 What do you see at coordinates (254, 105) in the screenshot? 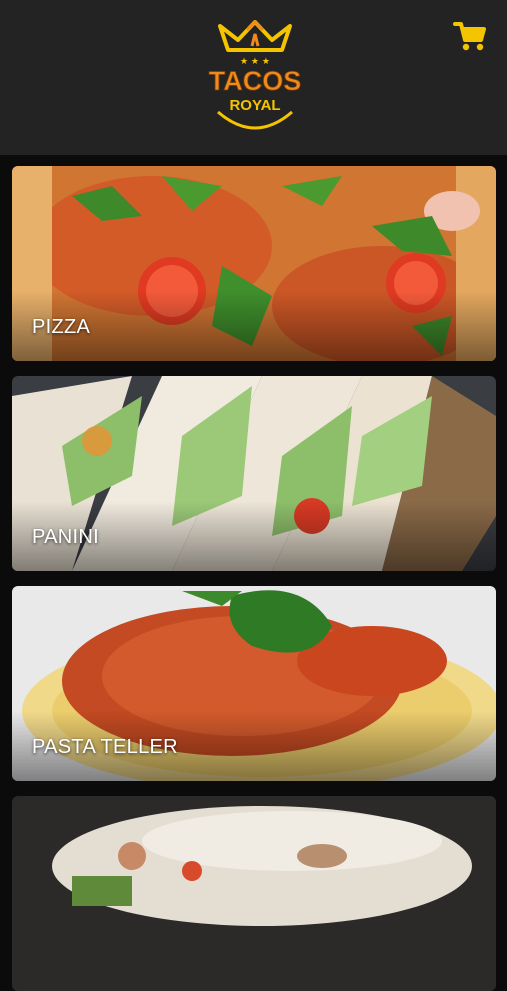
I see `logo-line2: ROYAL` at bounding box center [254, 105].